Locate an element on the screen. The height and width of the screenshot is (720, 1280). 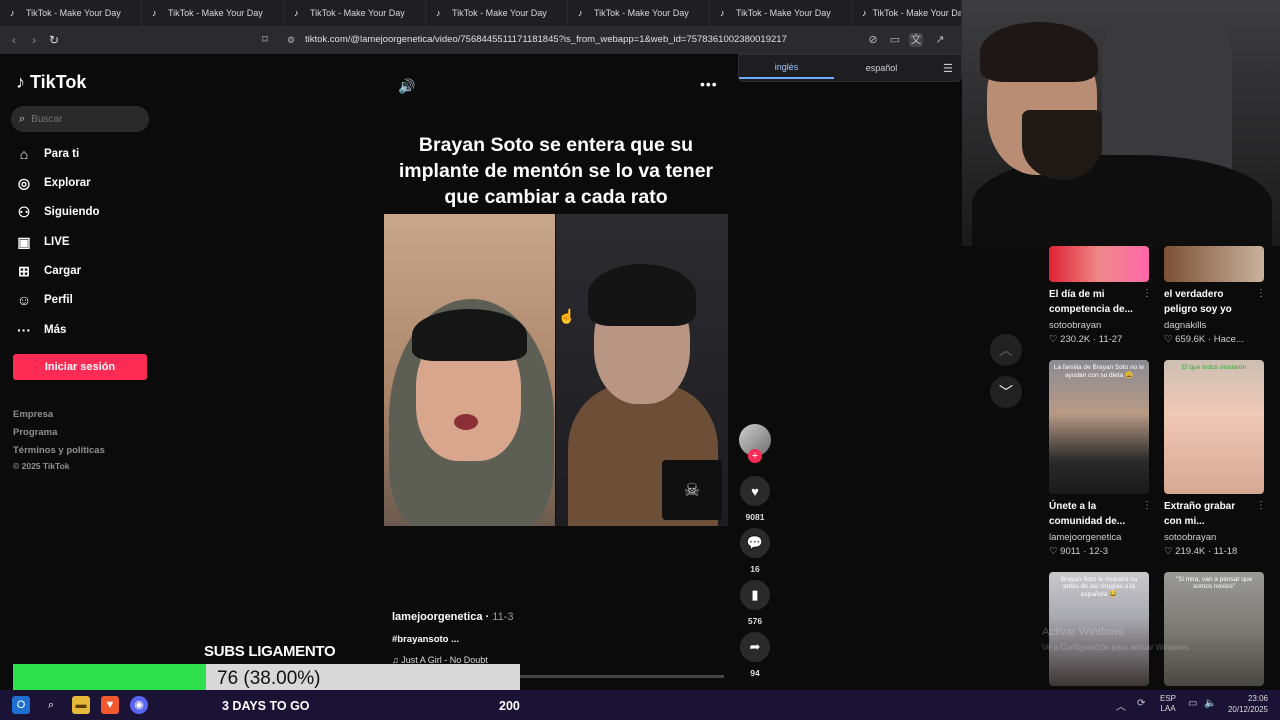
share-button: ➦ 94 is located at coordinates (755, 655).